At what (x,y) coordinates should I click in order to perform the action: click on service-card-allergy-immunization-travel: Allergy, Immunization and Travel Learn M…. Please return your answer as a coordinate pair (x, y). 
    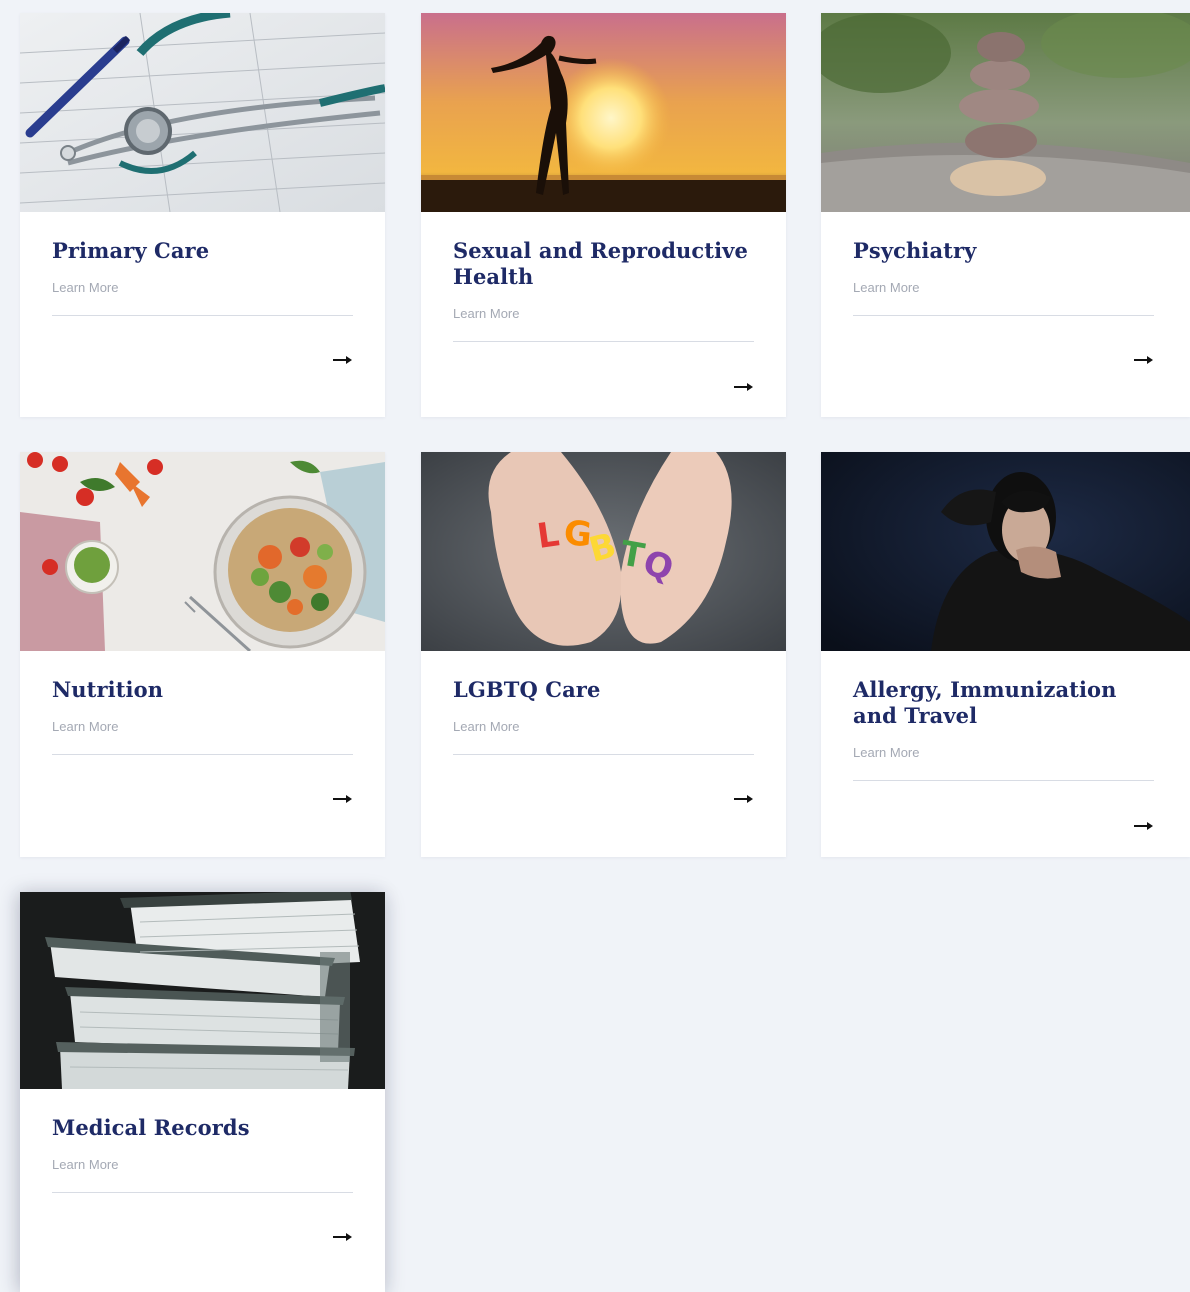
    Looking at the image, I should click on (1005, 654).